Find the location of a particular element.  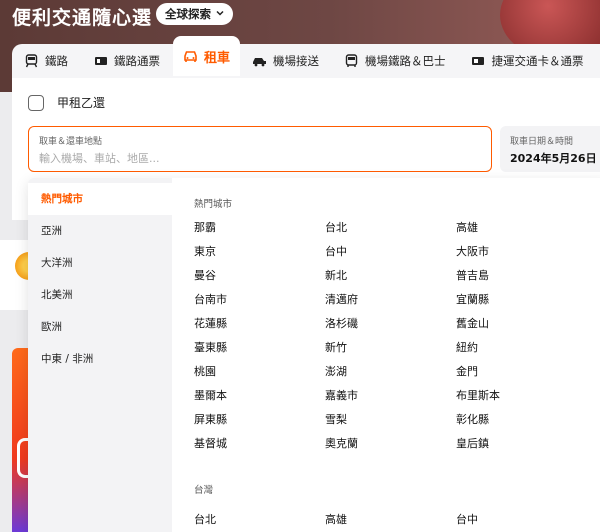

section-title-taiwan: 台灣 is located at coordinates (204, 490).